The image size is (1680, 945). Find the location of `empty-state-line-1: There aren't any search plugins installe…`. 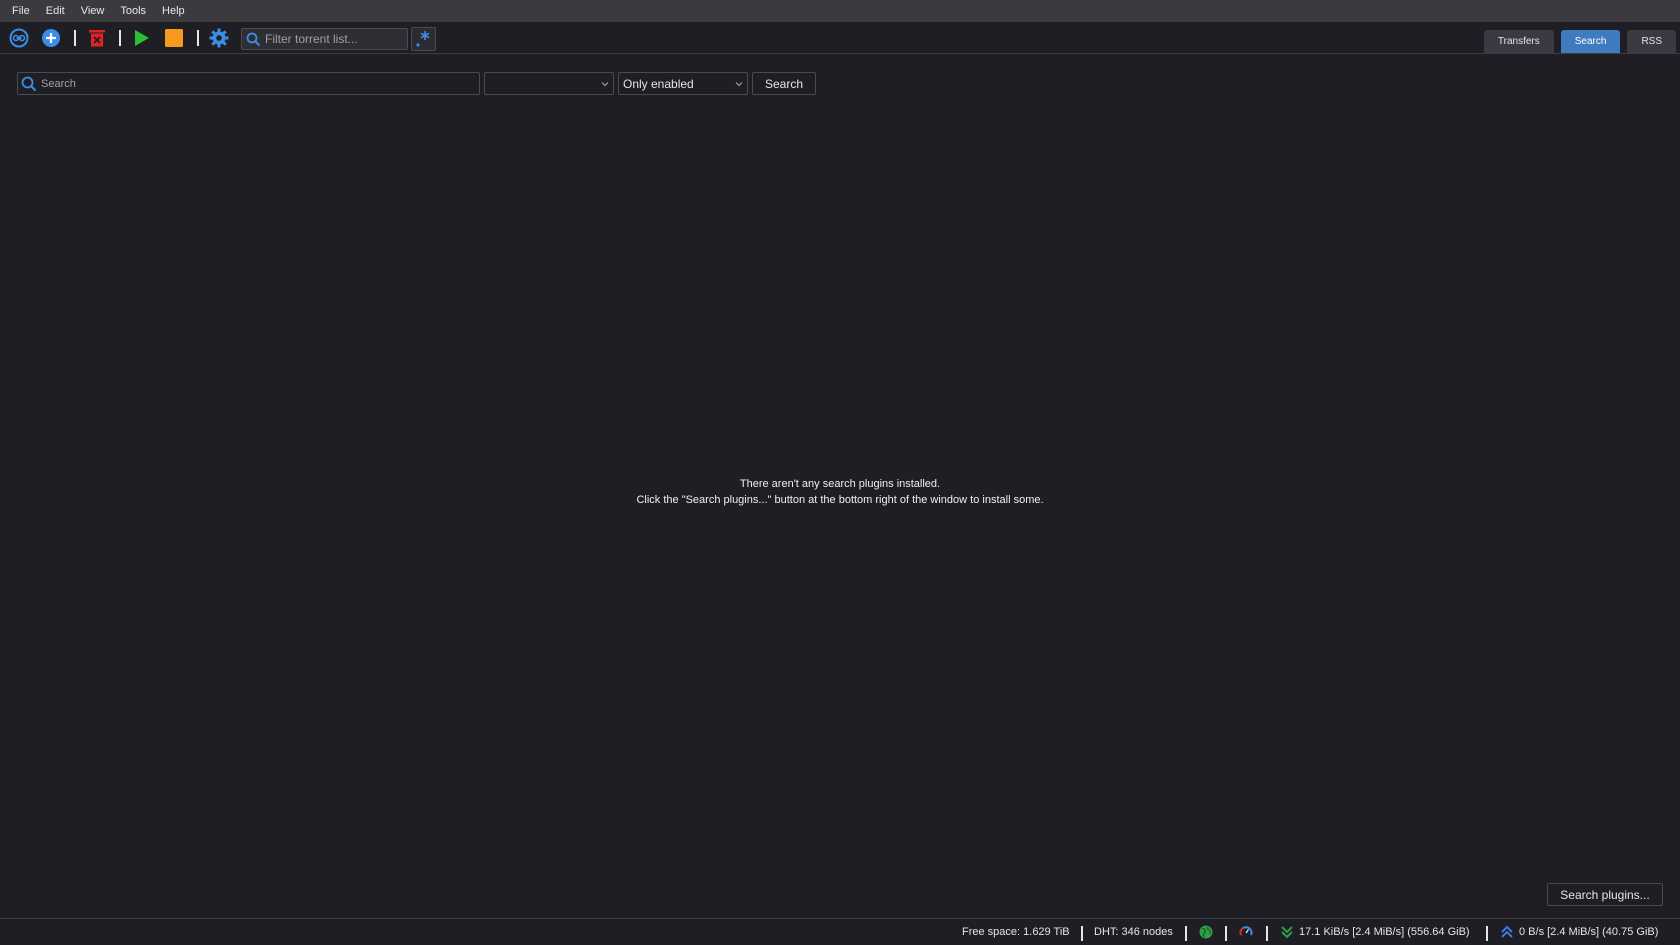

empty-state-line-1: There aren't any search plugins installe… is located at coordinates (840, 484).